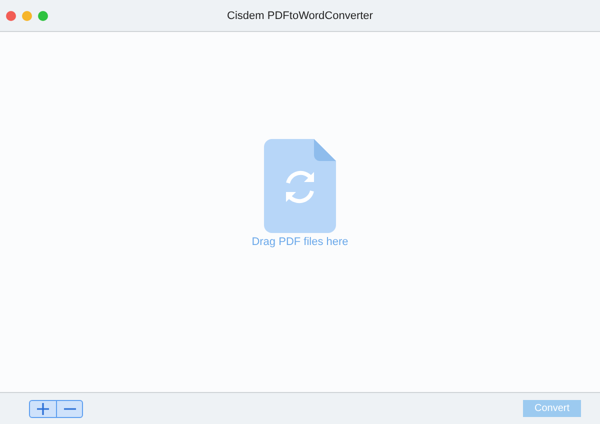 The width and height of the screenshot is (600, 424). I want to click on close-button, so click(11, 16).